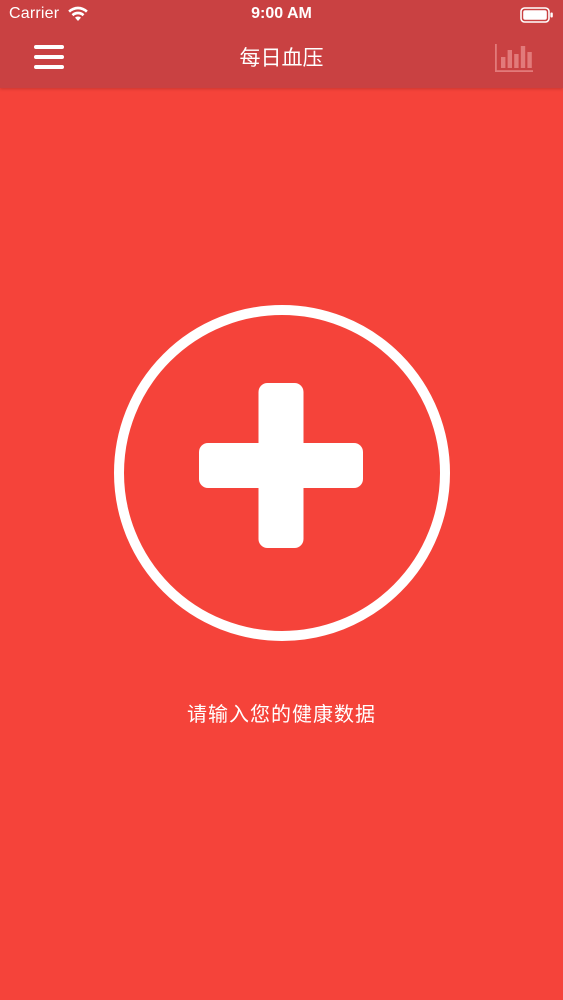  I want to click on status-time: 9:00 AM, so click(281, 13).